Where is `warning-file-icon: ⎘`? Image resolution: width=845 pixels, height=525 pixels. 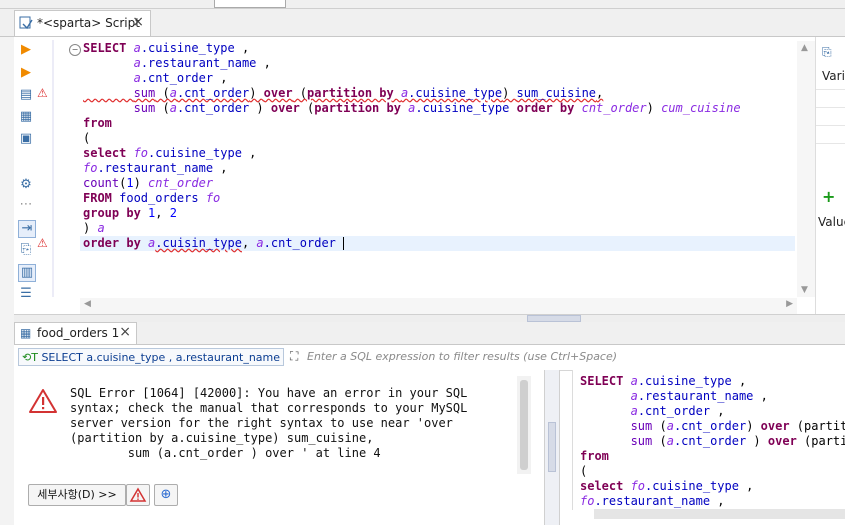
warning-file-icon: ⎘ is located at coordinates (26, 250).